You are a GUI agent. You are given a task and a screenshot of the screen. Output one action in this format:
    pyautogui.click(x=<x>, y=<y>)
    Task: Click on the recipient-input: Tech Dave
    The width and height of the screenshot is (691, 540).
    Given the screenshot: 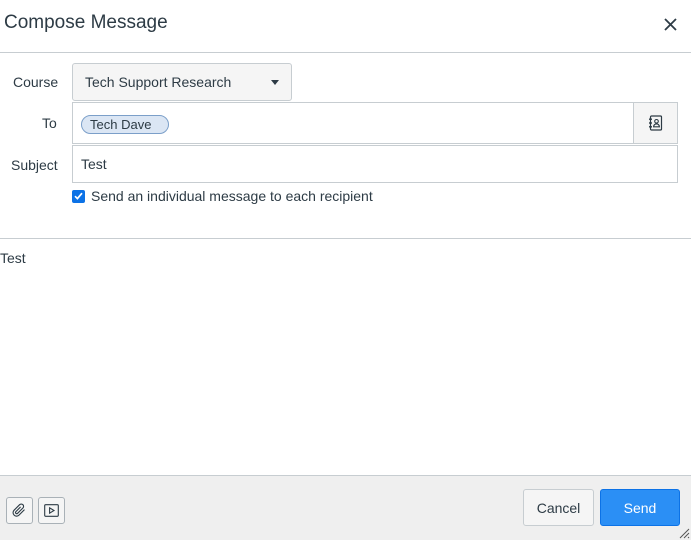 What is the action you would take?
    pyautogui.click(x=353, y=123)
    